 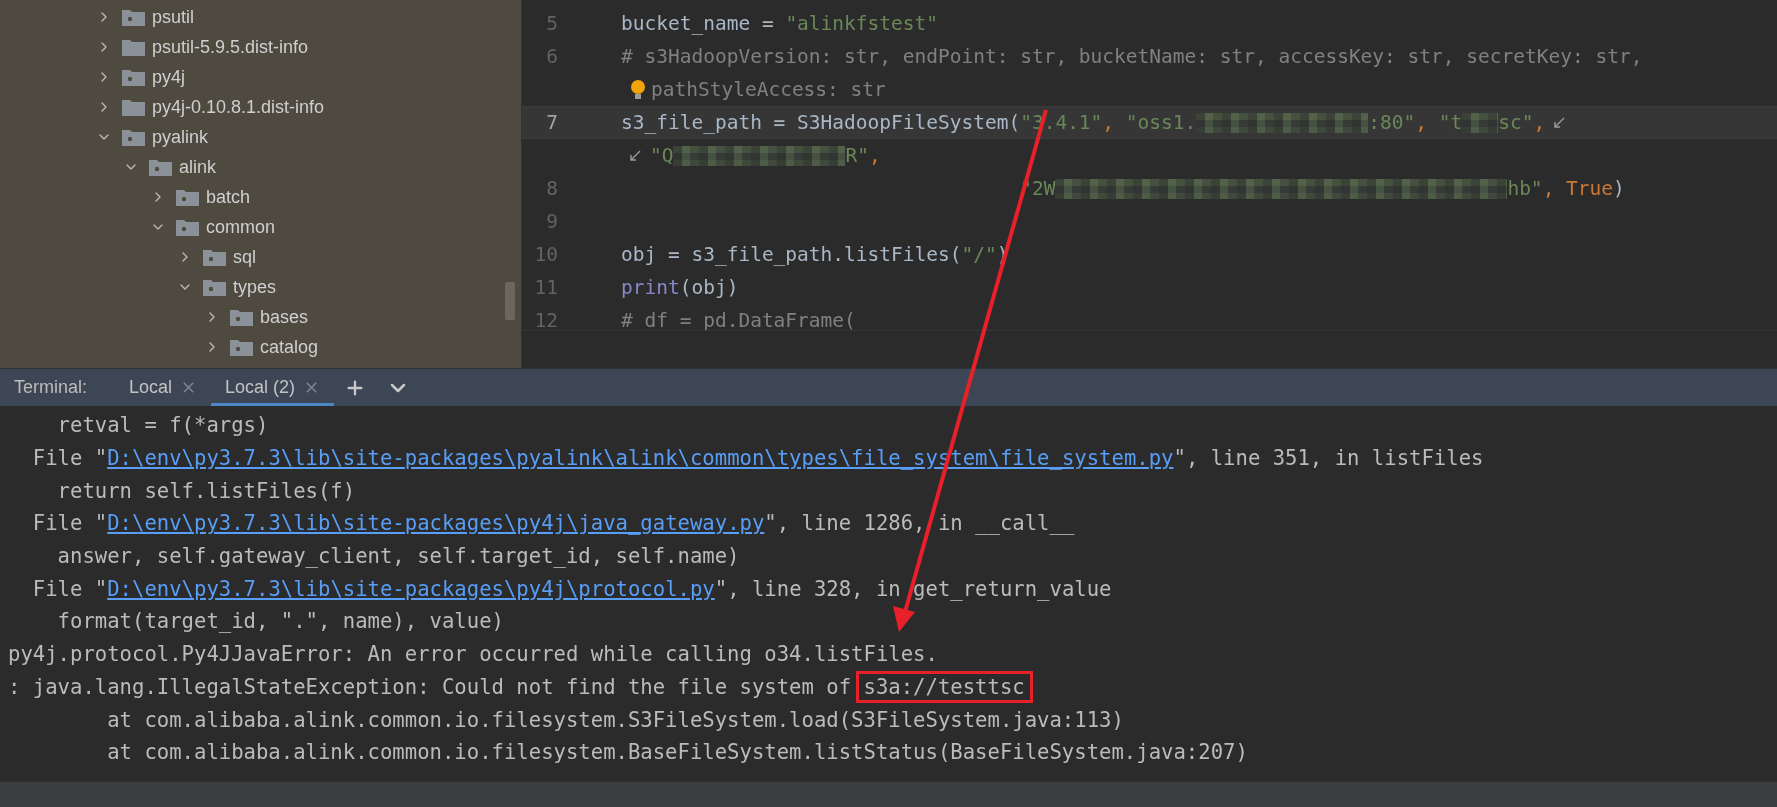 I want to click on terminal-tab: Local, so click(x=163, y=387).